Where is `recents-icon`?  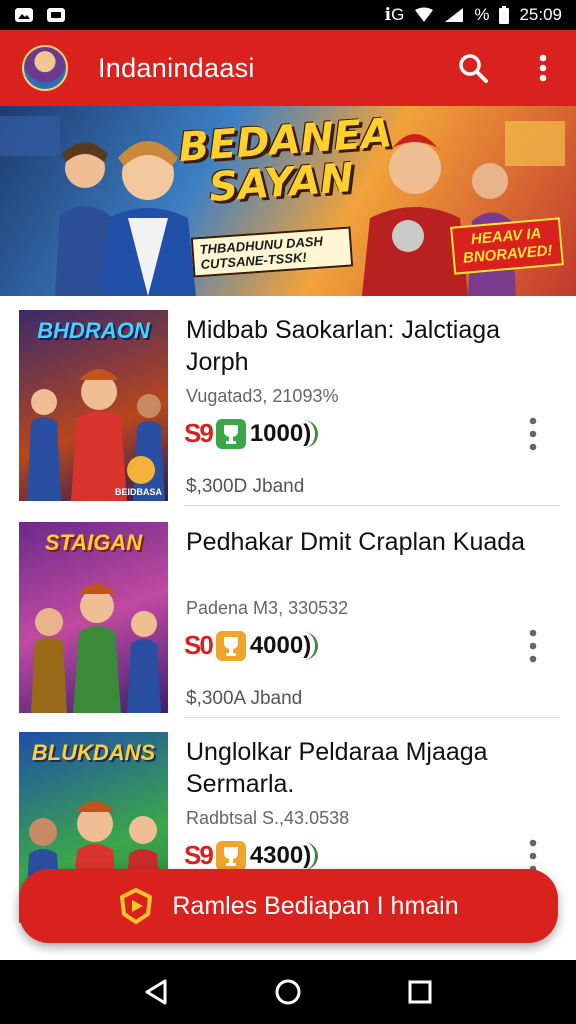 recents-icon is located at coordinates (420, 992).